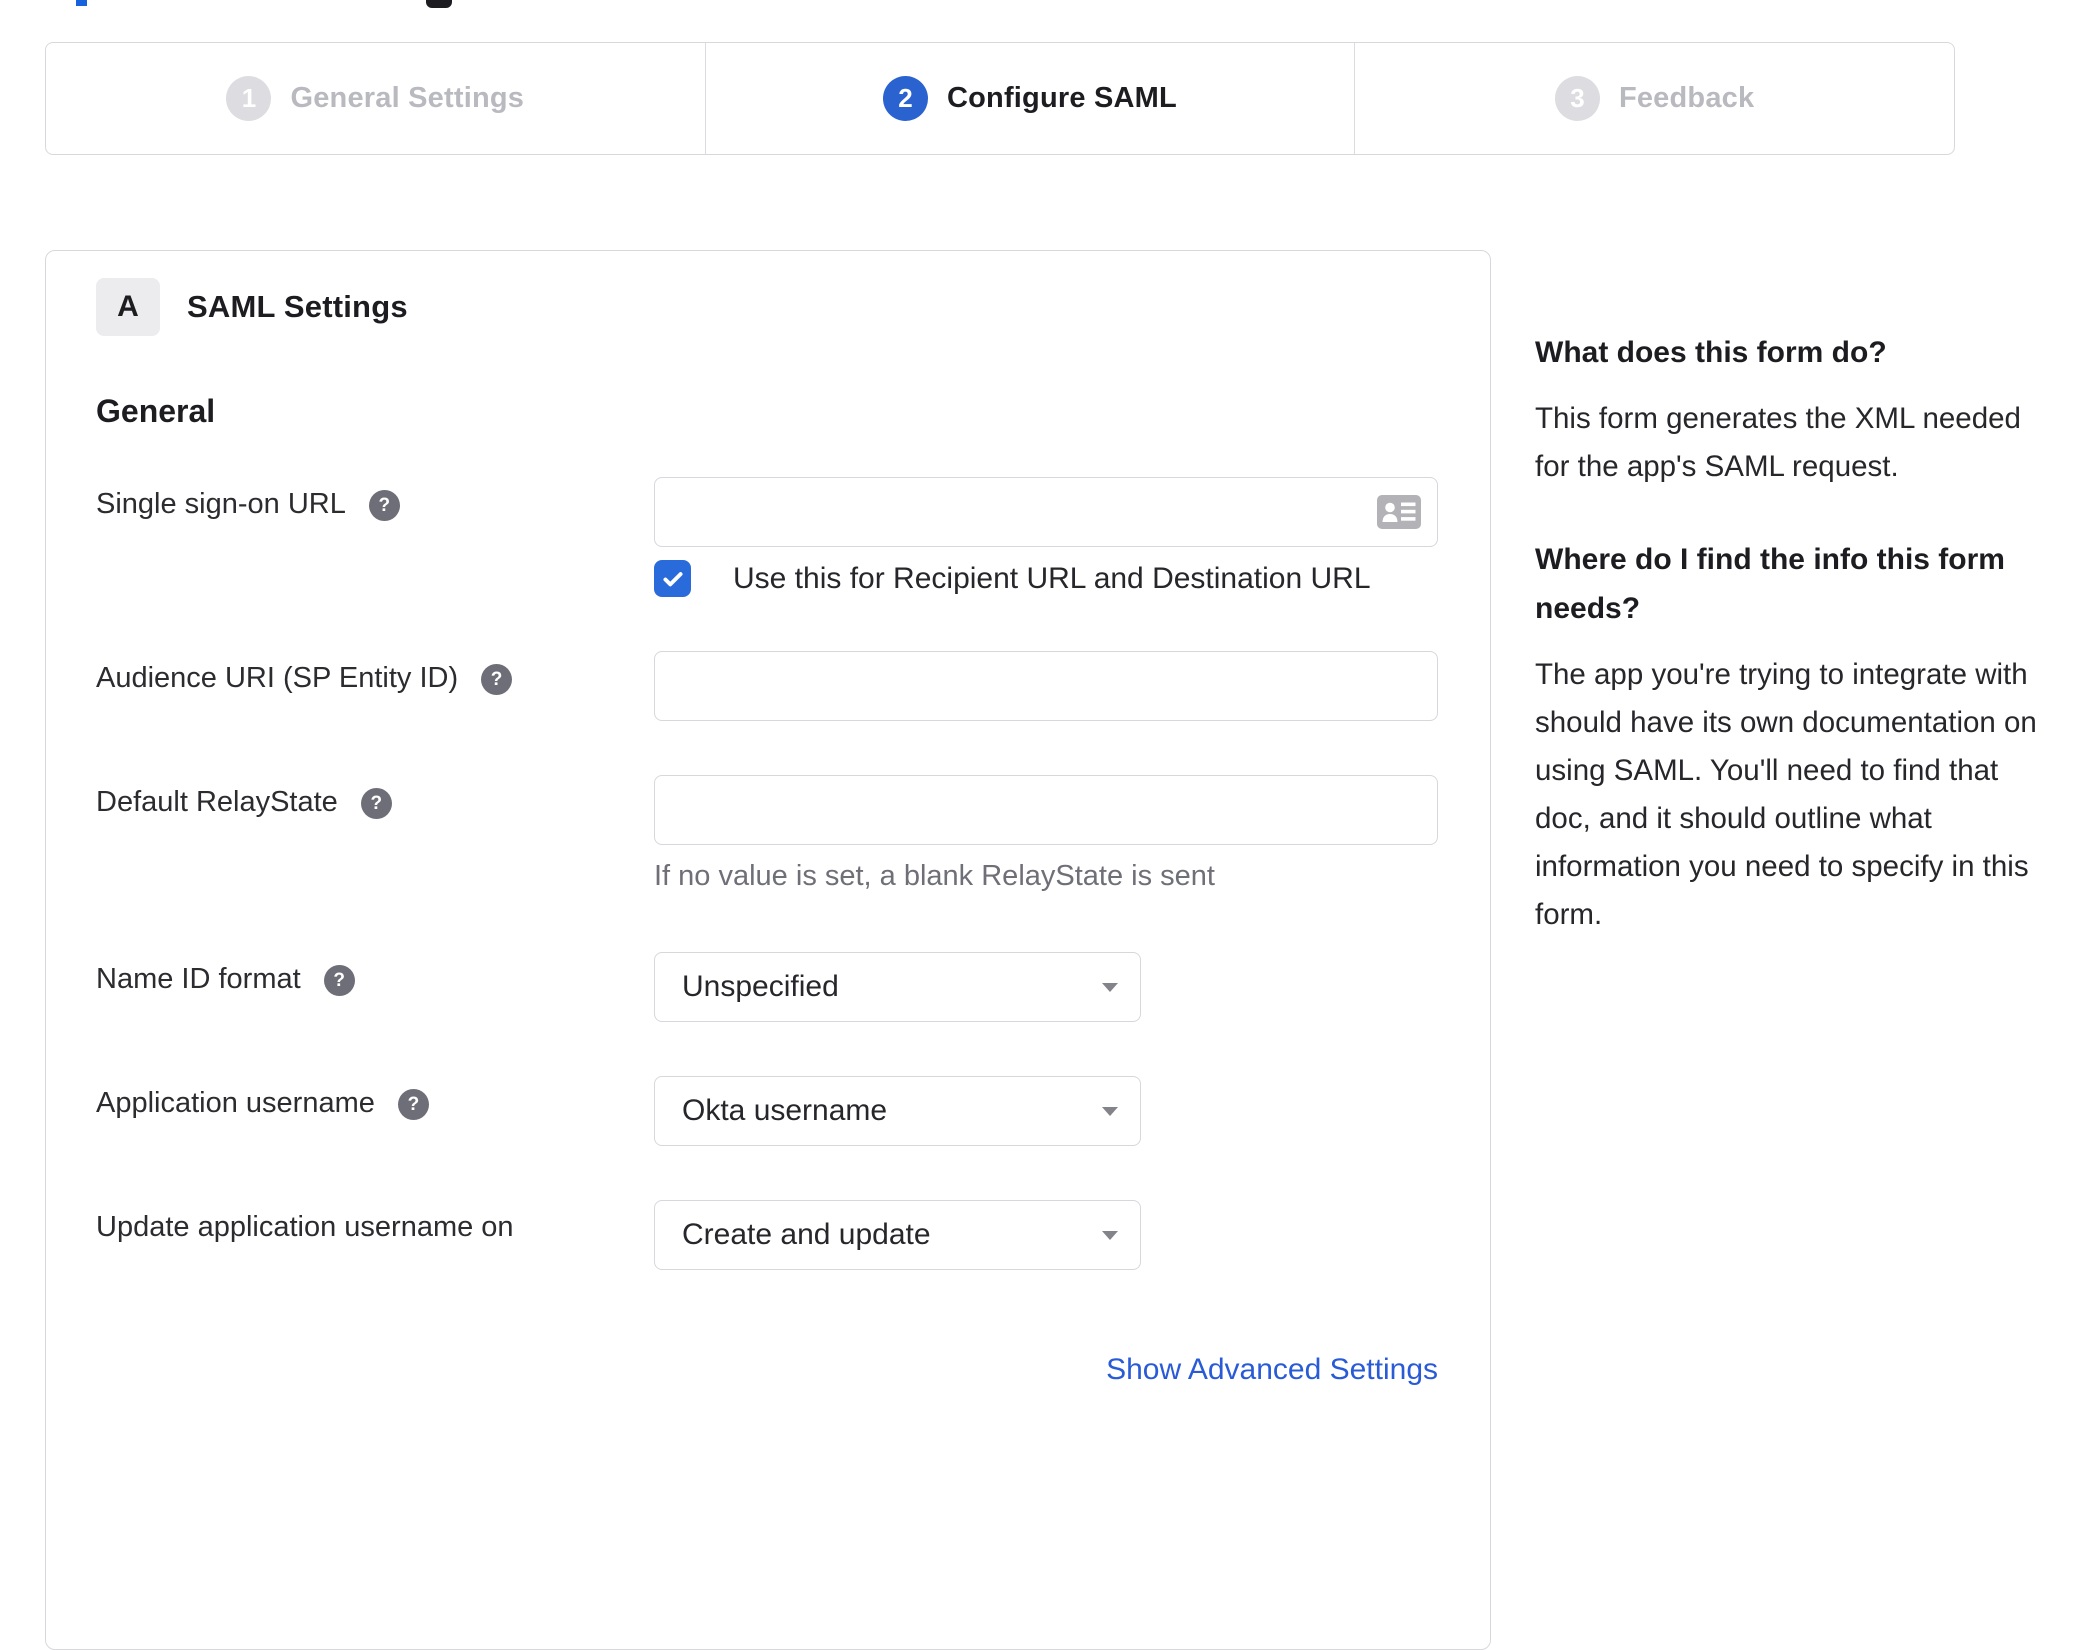  Describe the element at coordinates (897, 1111) in the screenshot. I see `application-username-select: Okta username` at that location.